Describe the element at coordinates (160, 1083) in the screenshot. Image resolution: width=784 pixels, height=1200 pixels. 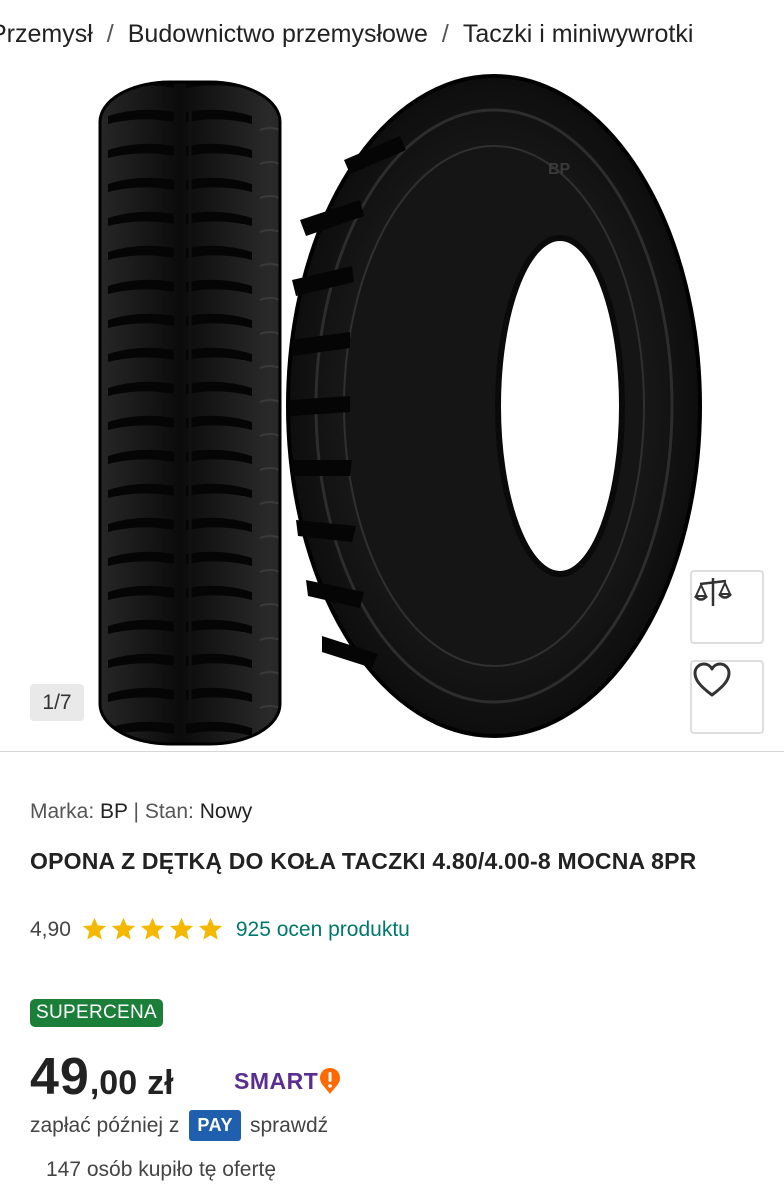
I see `price-currency: zł` at that location.